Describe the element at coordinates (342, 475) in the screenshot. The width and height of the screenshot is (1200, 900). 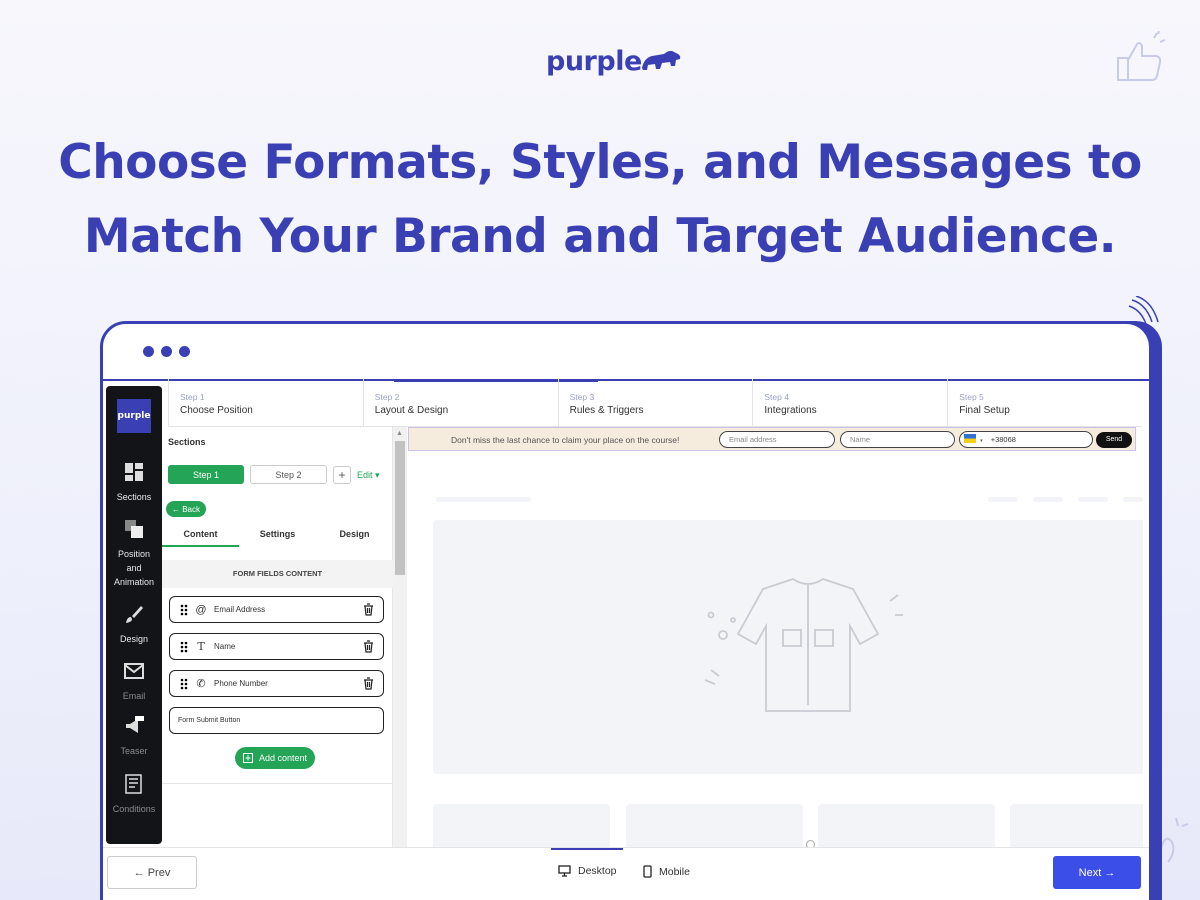
I see `add-step-button: +` at that location.